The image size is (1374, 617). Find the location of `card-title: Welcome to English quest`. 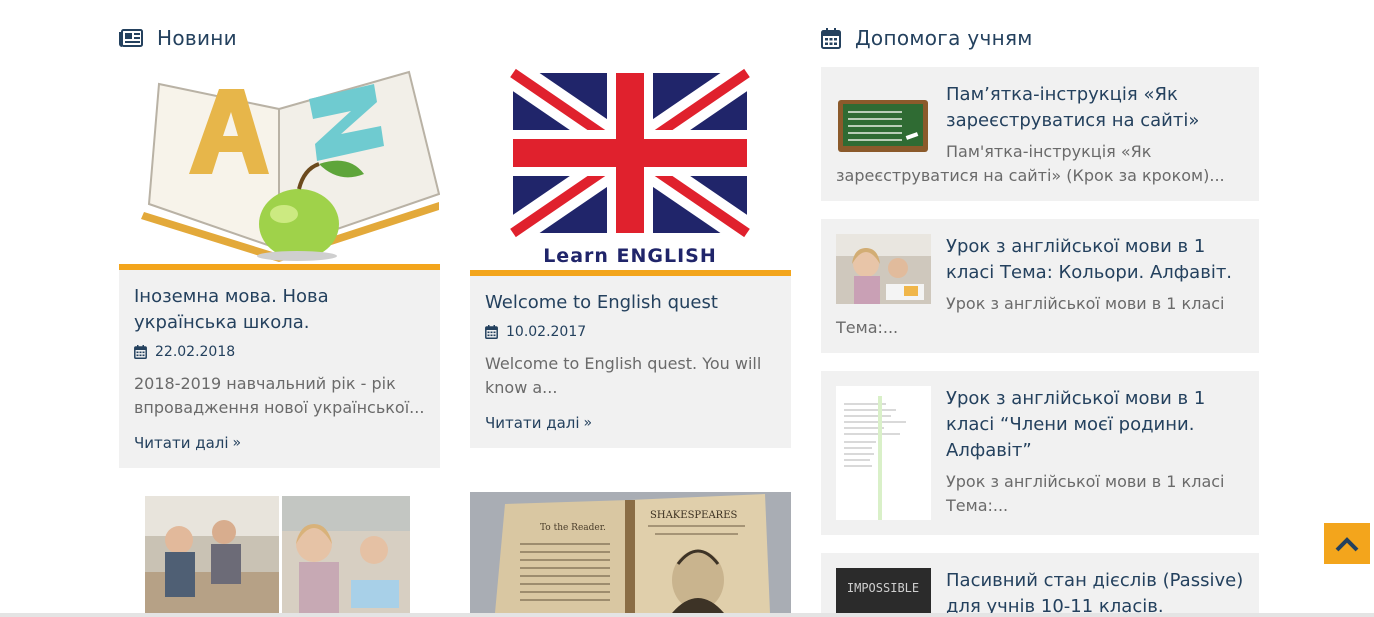

card-title: Welcome to English quest is located at coordinates (630, 303).